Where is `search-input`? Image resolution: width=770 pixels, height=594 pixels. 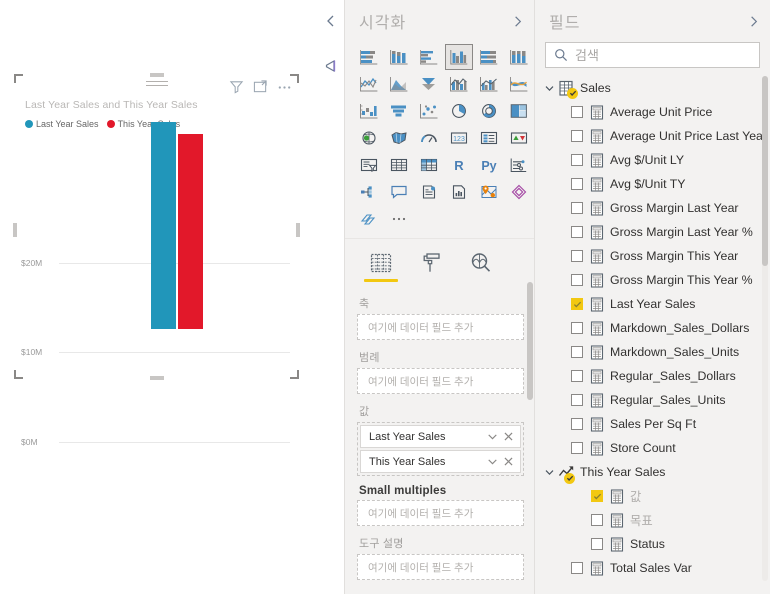 search-input is located at coordinates (663, 55).